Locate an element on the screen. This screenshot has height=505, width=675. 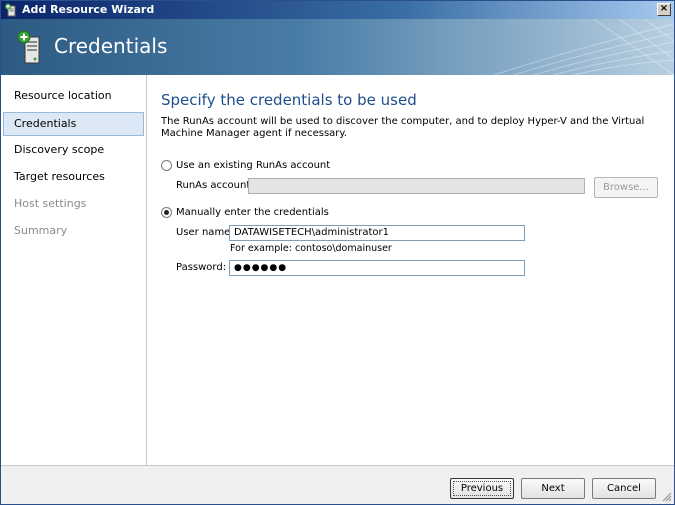
sidebar-item-label: Host settings is located at coordinates (50, 203).